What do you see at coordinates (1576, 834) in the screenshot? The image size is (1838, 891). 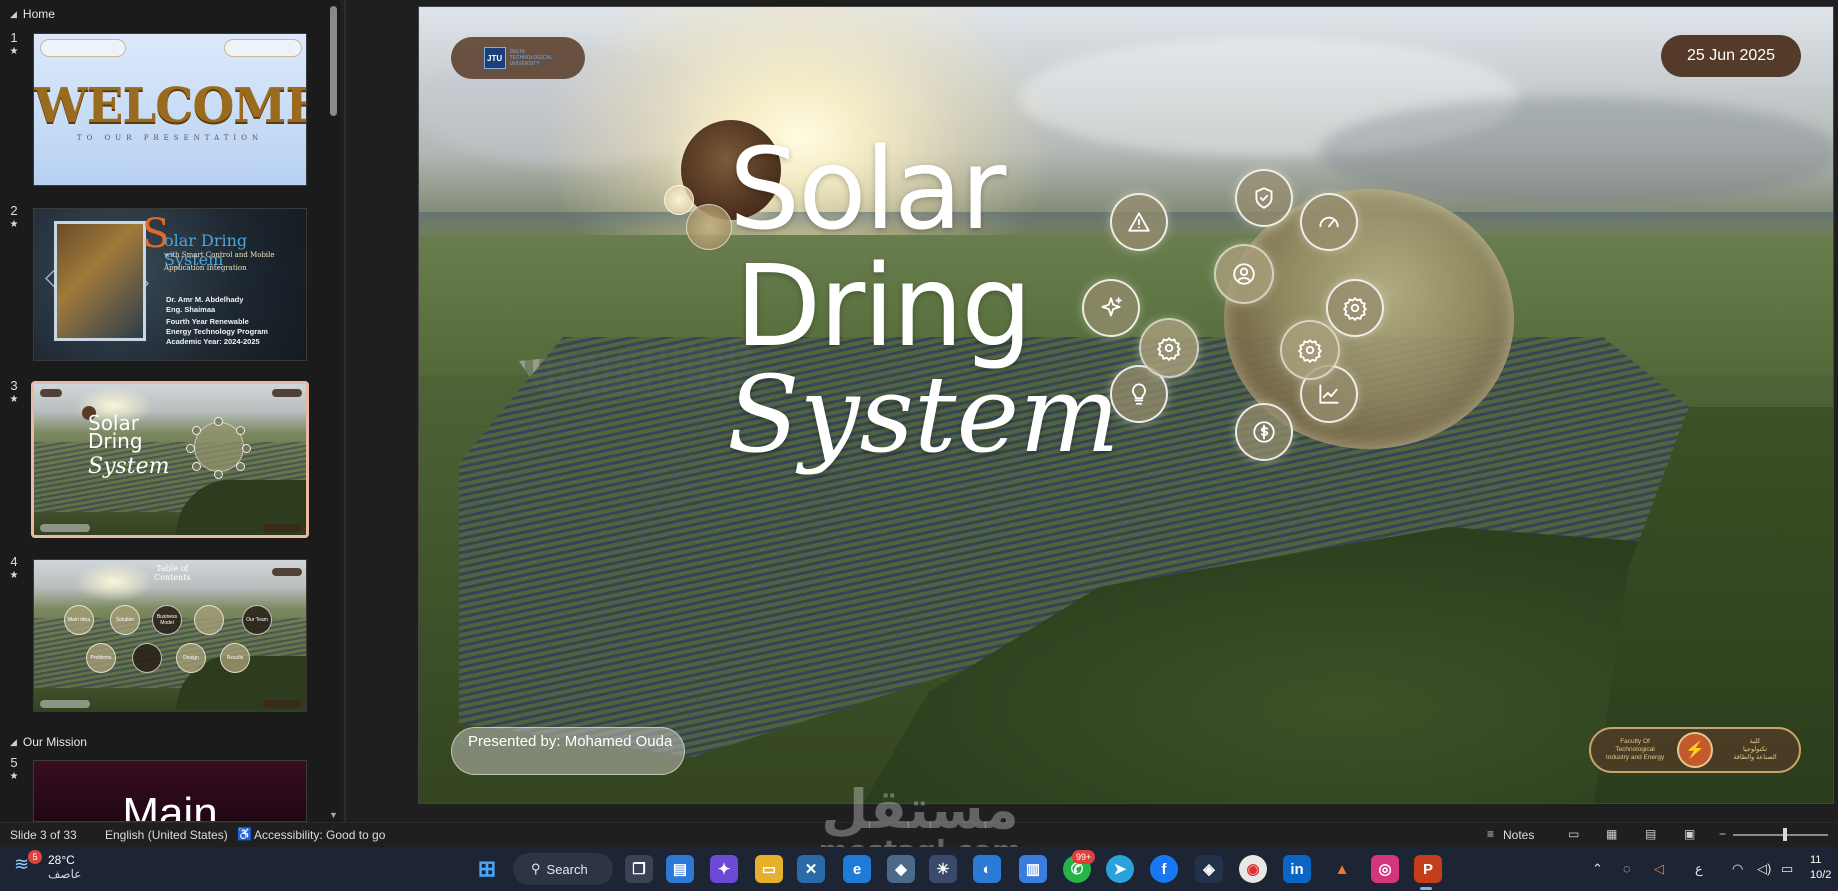 I see `normal-view-icon: ▭` at bounding box center [1576, 834].